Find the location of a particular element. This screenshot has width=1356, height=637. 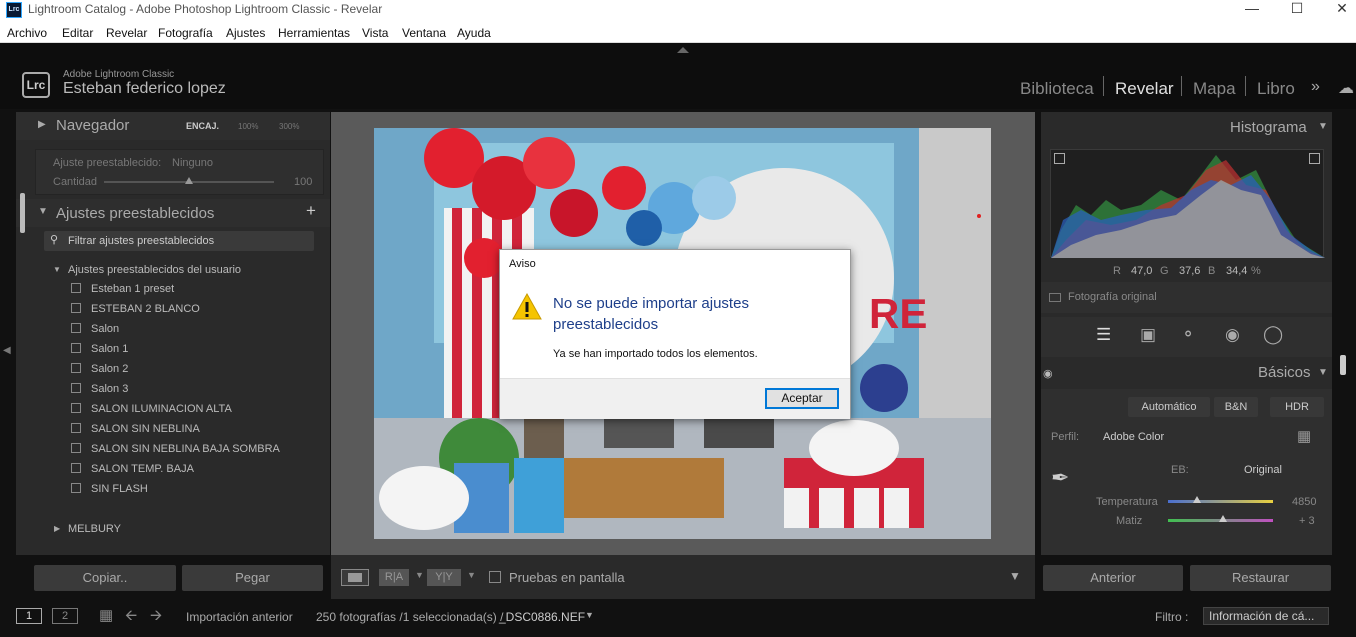

group-collapsed-icon: ▶ is located at coordinates (57, 528).